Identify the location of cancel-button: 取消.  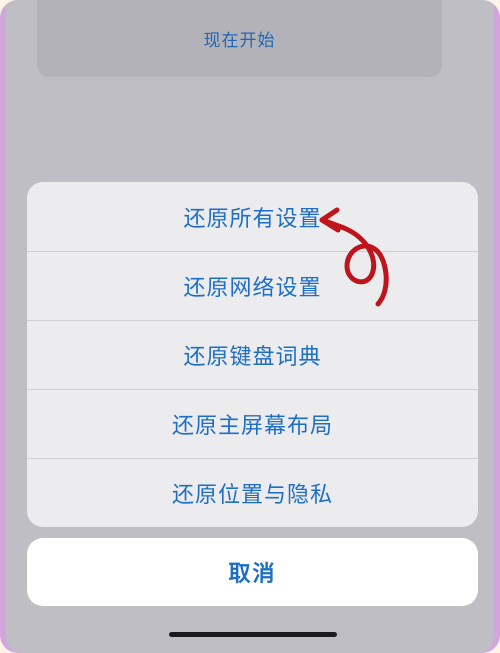
(252, 572).